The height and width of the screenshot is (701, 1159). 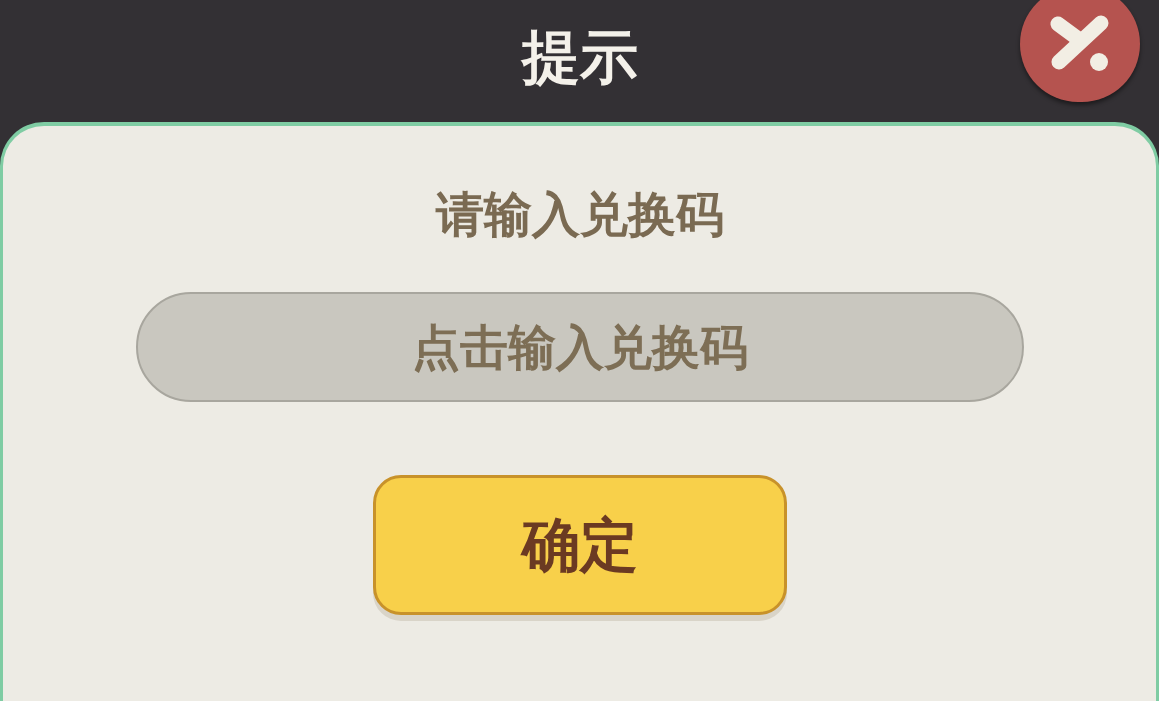 I want to click on close-icon, so click(x=1080, y=44).